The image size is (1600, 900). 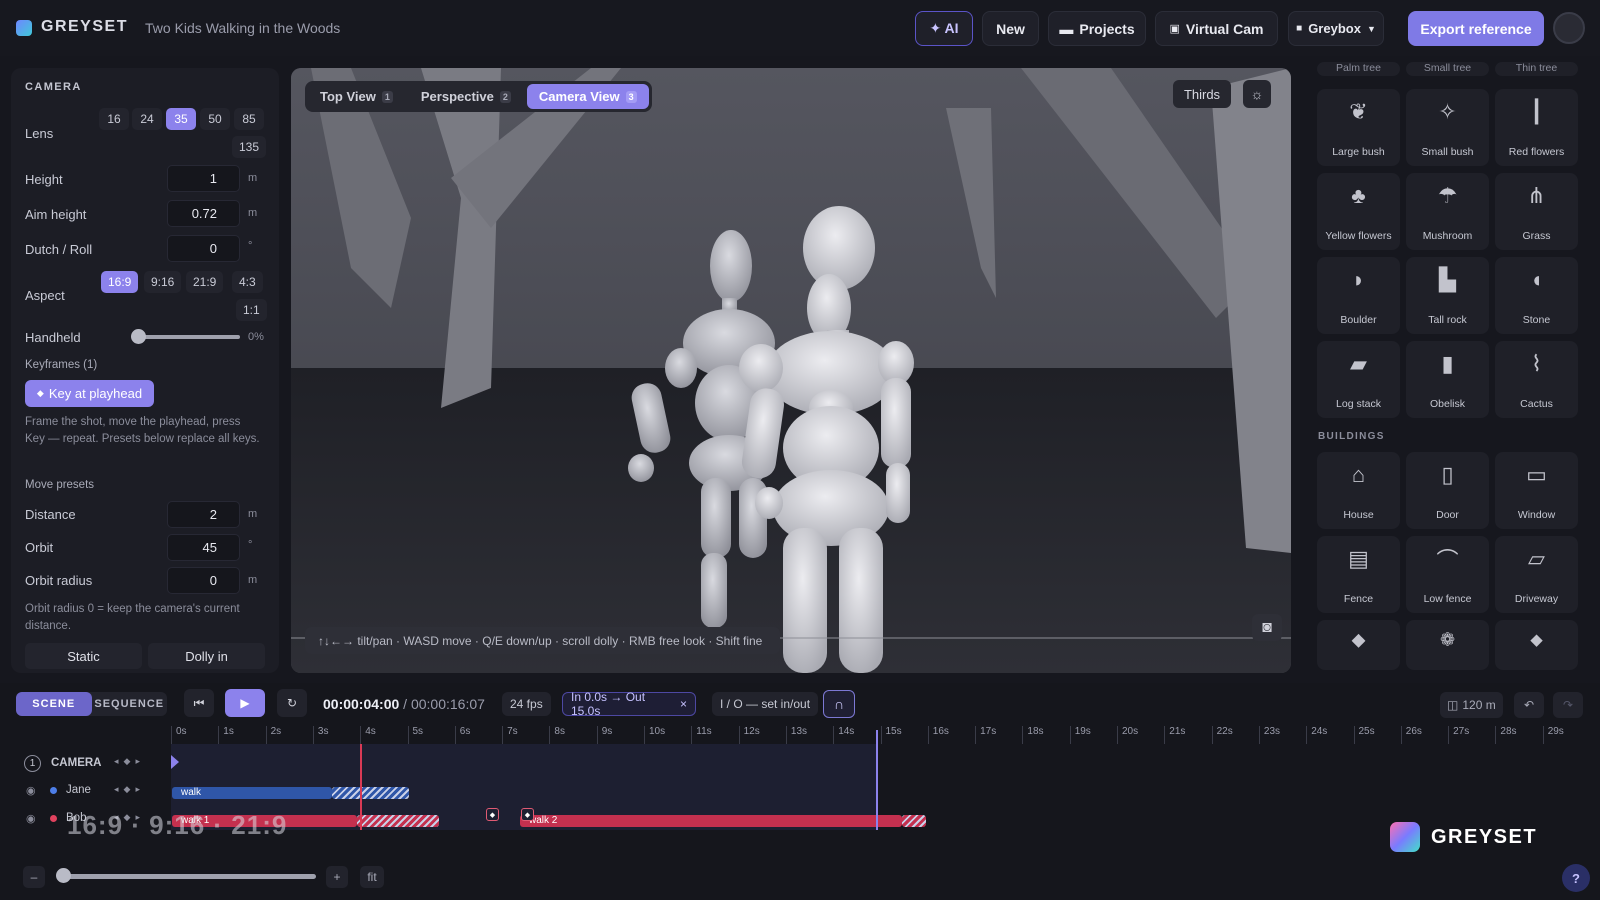 I want to click on playhead, so click(x=361, y=787).